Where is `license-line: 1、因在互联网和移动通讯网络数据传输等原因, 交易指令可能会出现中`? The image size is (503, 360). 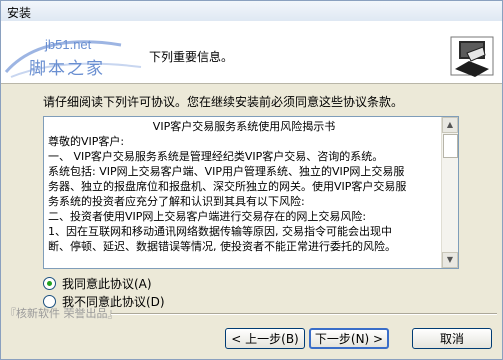
license-line: 1、因在互联网和移动通讯网络数据传输等原因, 交易指令可能会出现中 is located at coordinates (220, 231).